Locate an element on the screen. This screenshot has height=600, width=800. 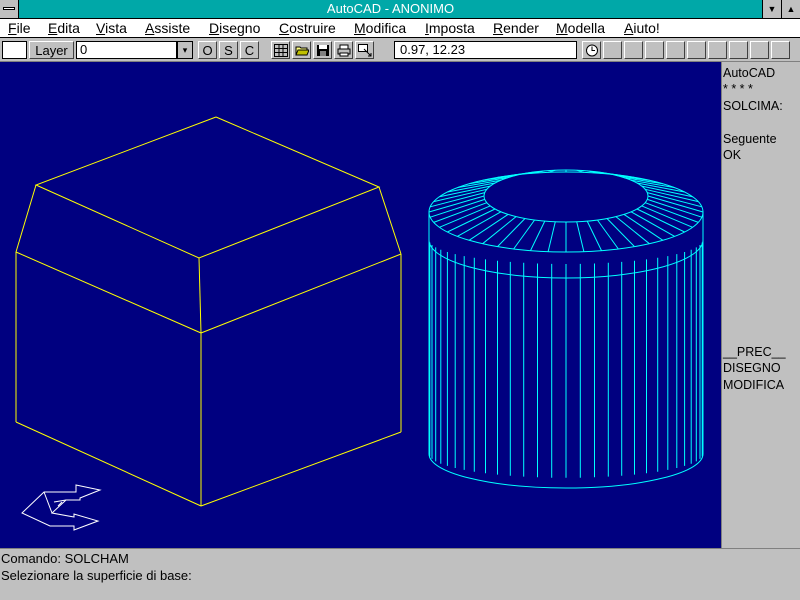
system-menu-button is located at coordinates (9, 9).